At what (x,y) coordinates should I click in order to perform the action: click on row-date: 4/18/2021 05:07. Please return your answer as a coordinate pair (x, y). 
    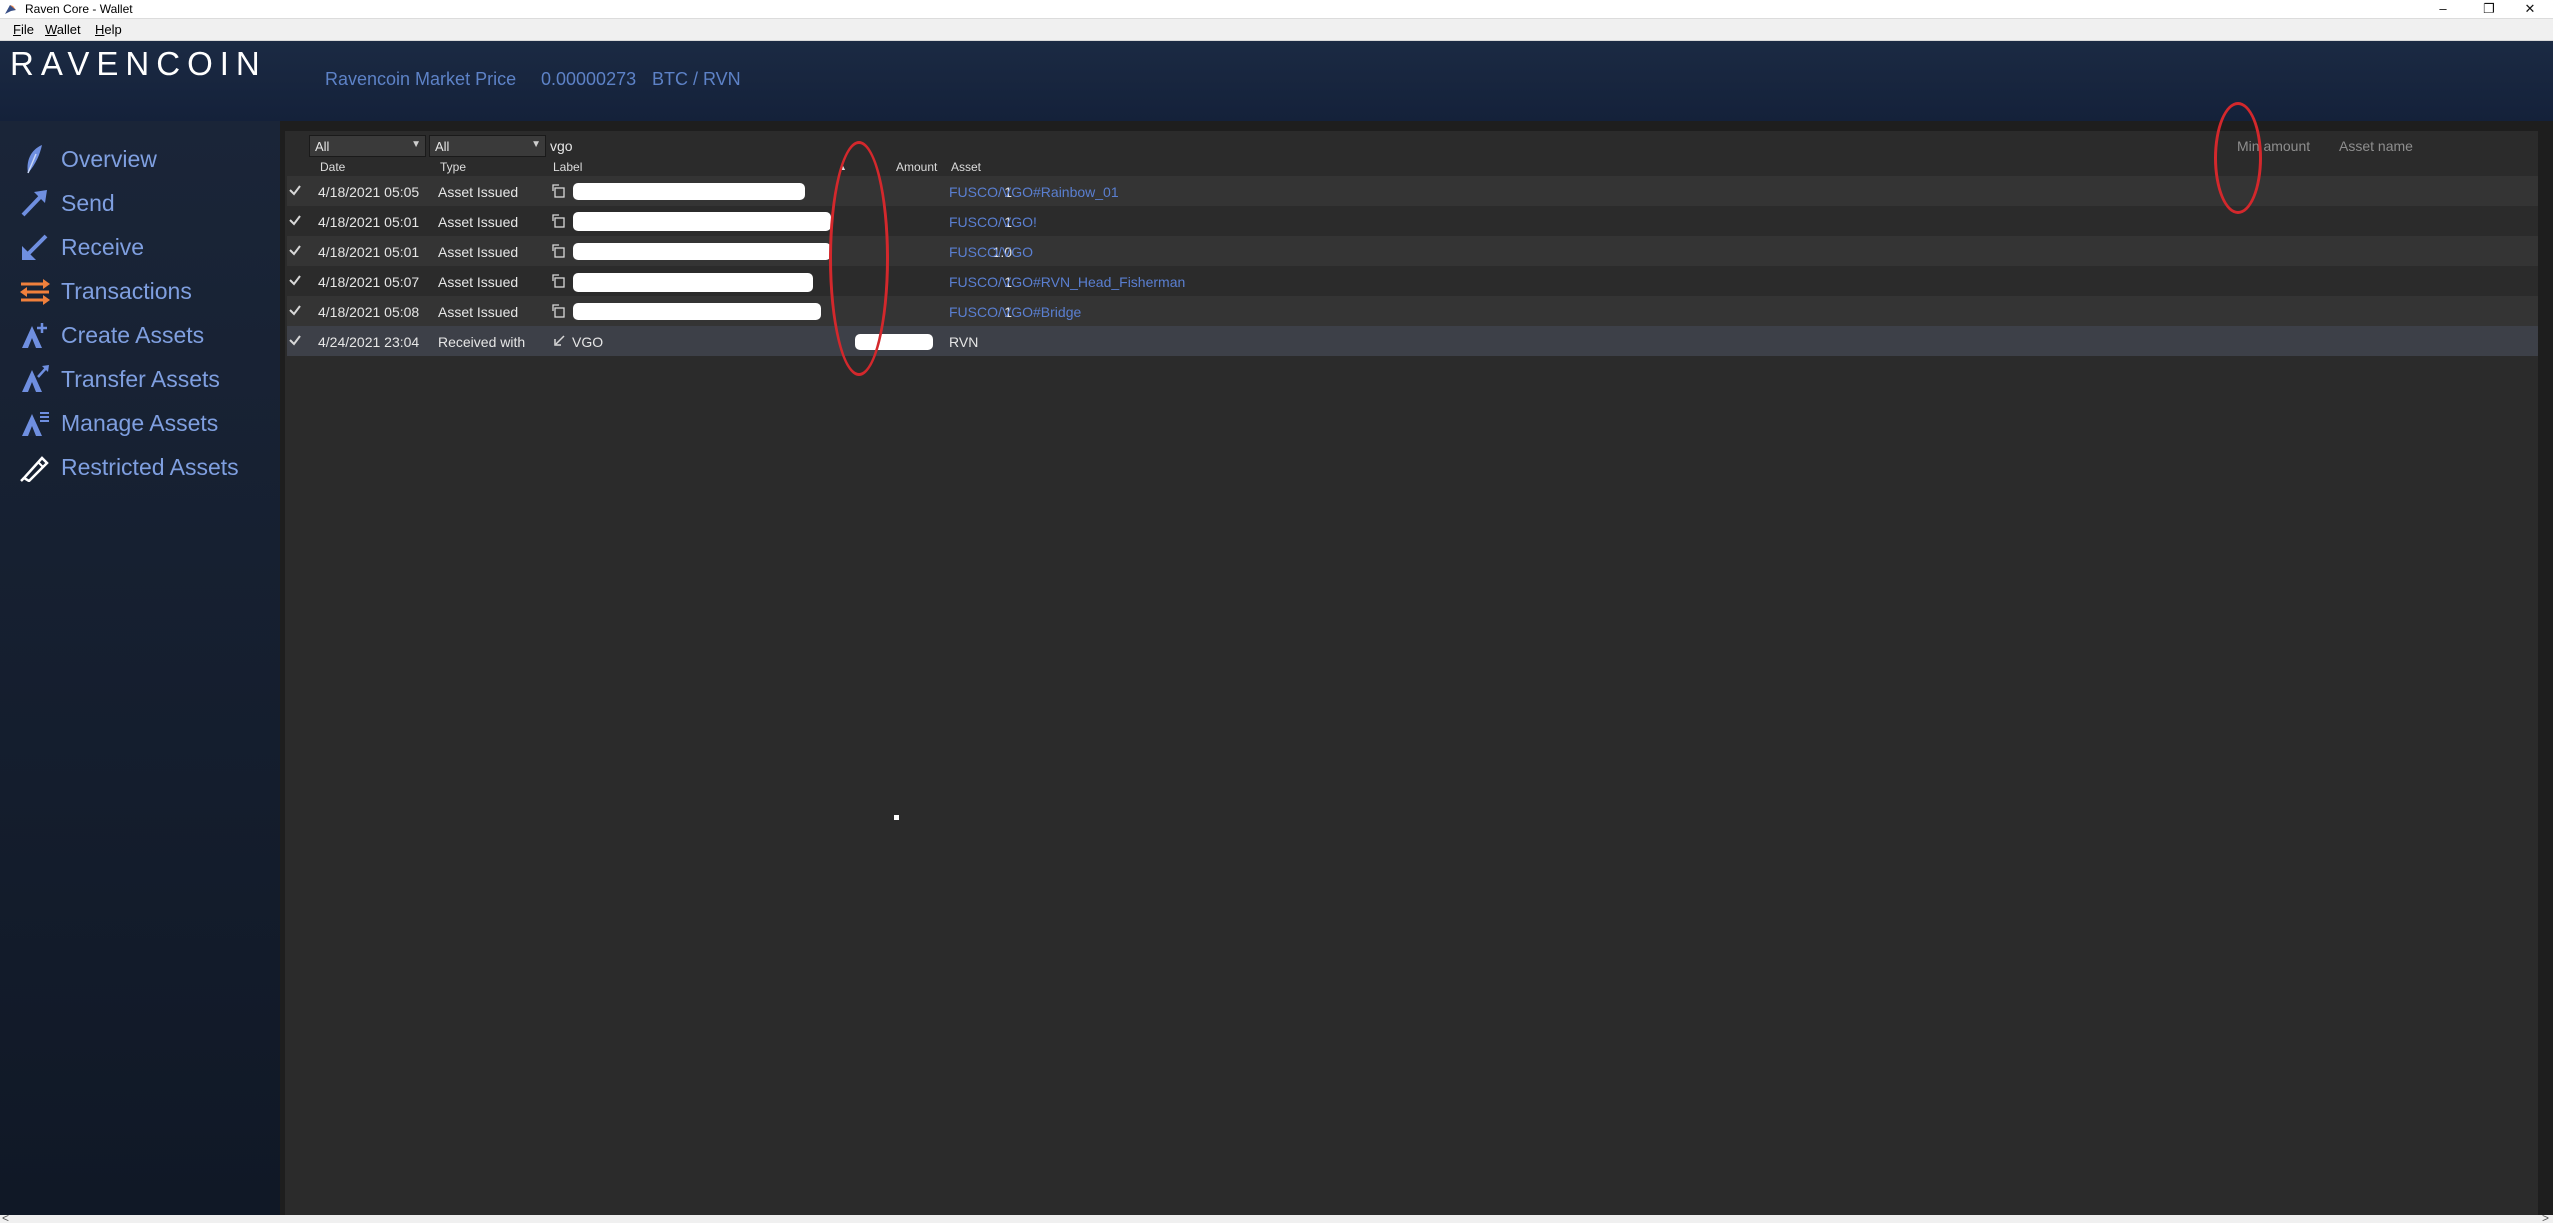
    Looking at the image, I should click on (369, 282).